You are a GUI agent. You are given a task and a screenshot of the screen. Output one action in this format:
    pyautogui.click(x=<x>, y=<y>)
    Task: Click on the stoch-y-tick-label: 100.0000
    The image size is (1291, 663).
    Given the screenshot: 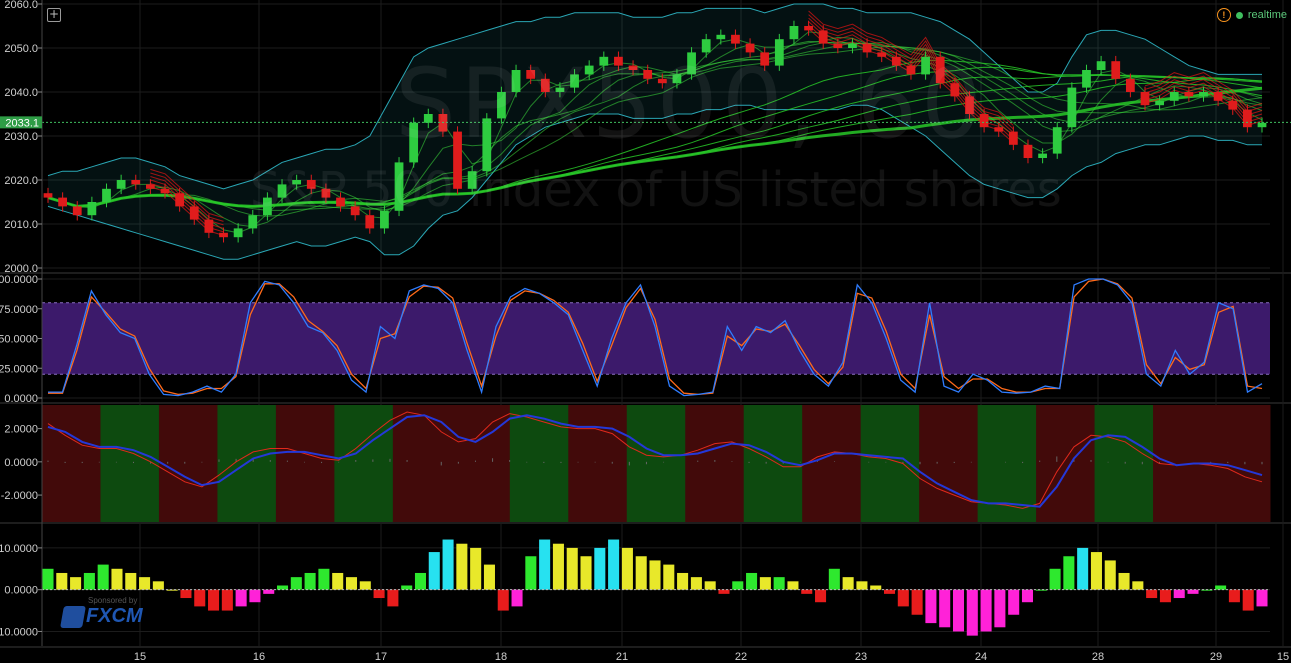 What is the action you would take?
    pyautogui.click(x=19, y=280)
    